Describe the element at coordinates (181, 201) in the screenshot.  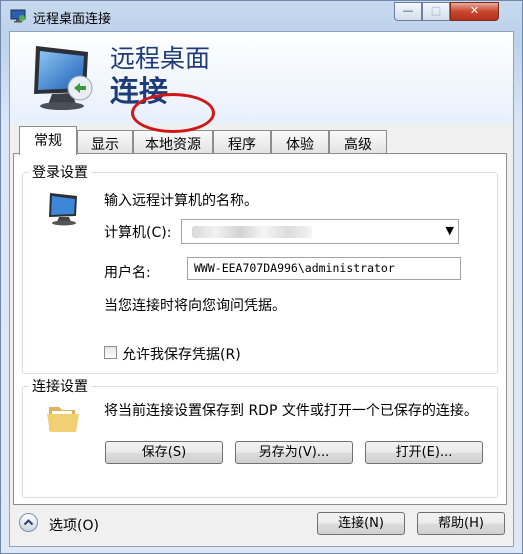
I see `computer-prompt: 输入远程计算机的名称。` at that location.